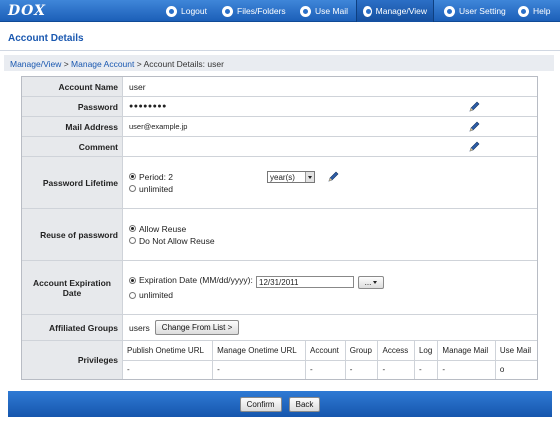 The image size is (560, 426). I want to click on lifetime-period-text: Period: 2, so click(156, 176).